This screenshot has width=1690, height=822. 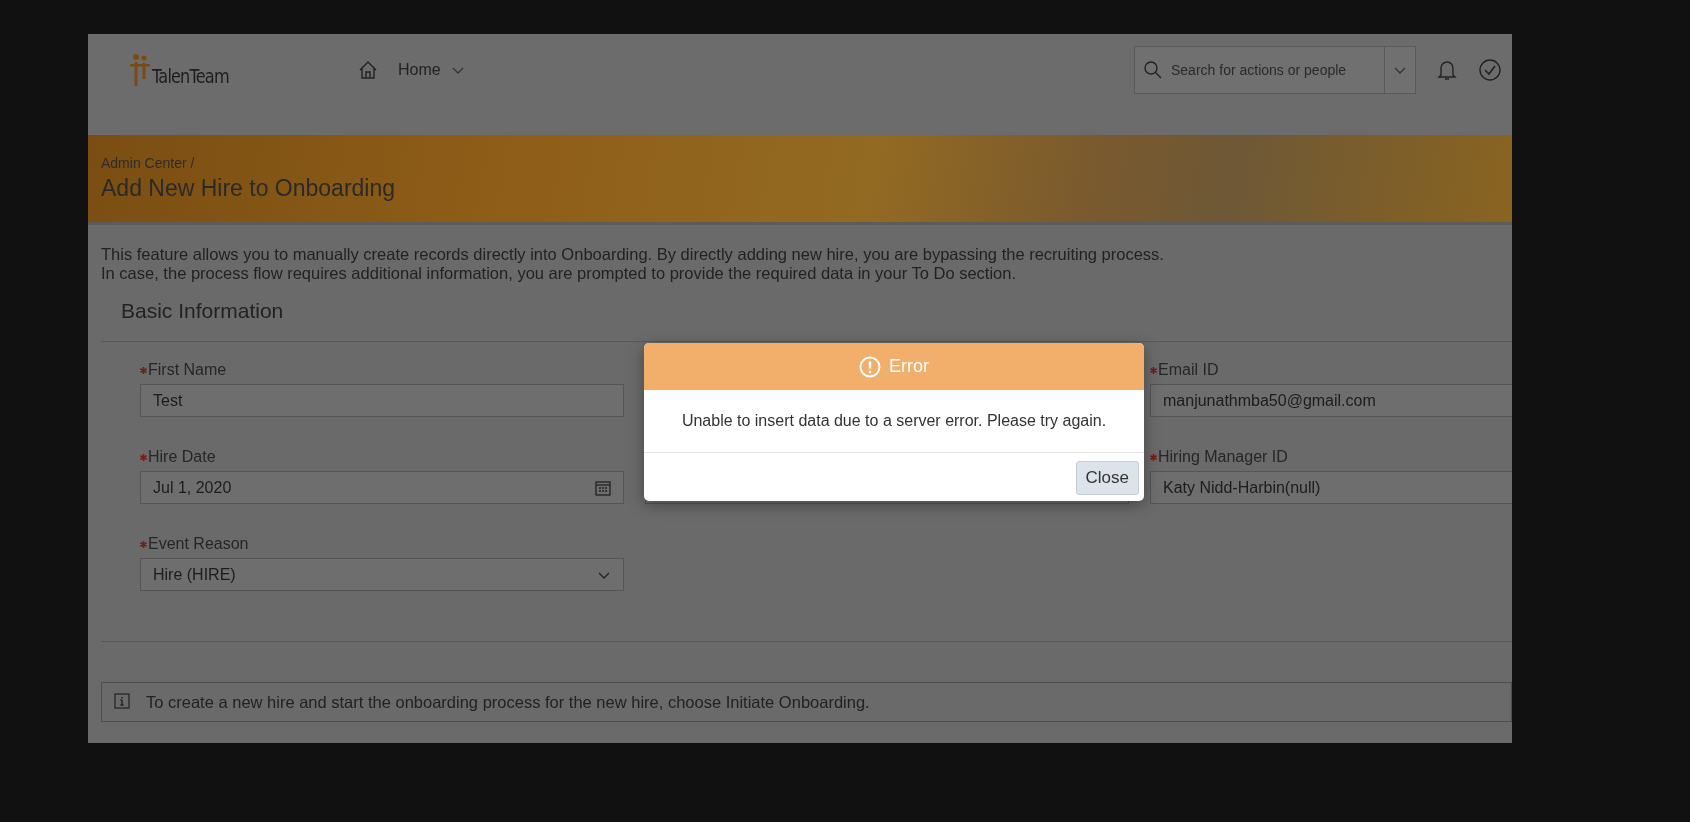 What do you see at coordinates (894, 421) in the screenshot?
I see `dialog-message: Unable to insert data due to a server error. Please try again.` at bounding box center [894, 421].